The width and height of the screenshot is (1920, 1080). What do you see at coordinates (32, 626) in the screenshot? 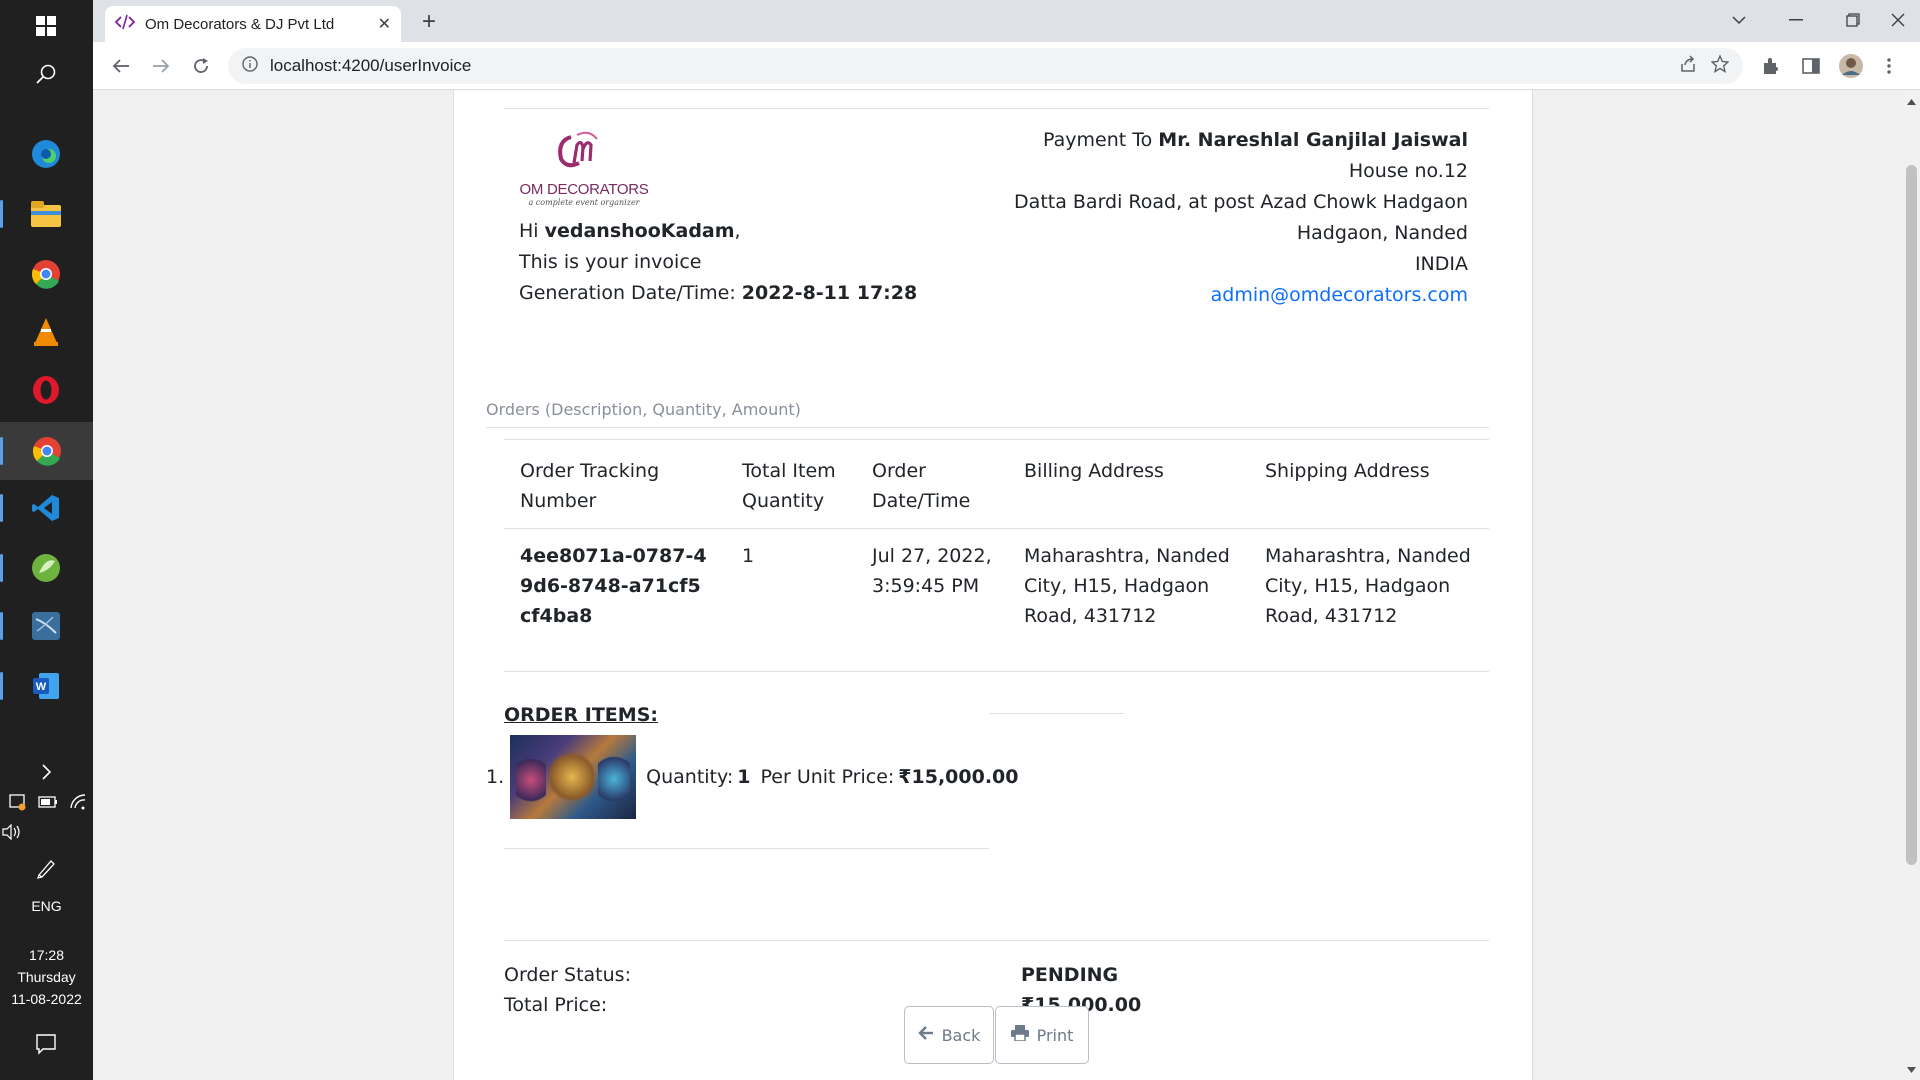
I see `mysql-workbench-icon` at bounding box center [32, 626].